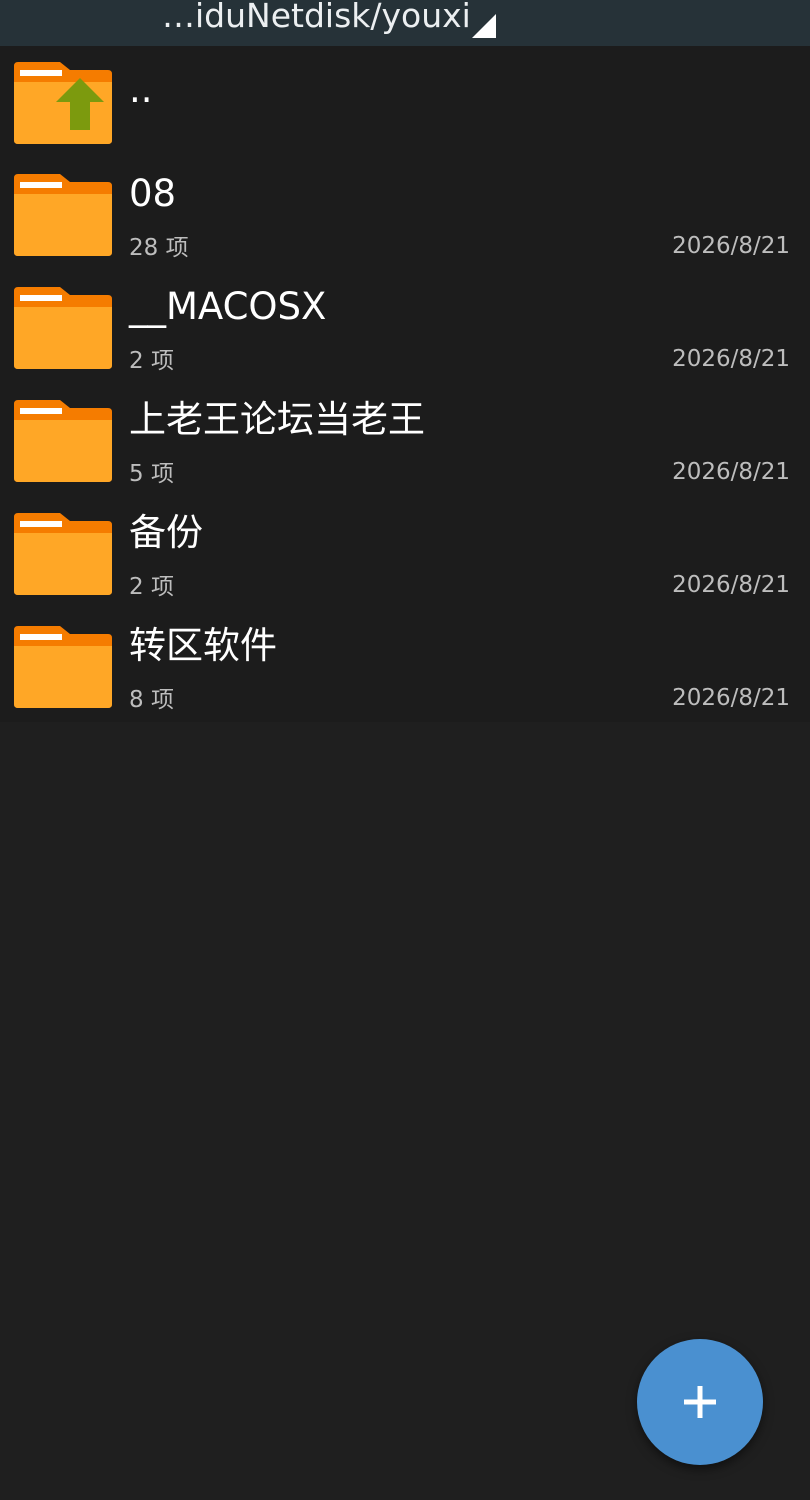  What do you see at coordinates (203, 645) in the screenshot?
I see `folder-name: 转区软件` at bounding box center [203, 645].